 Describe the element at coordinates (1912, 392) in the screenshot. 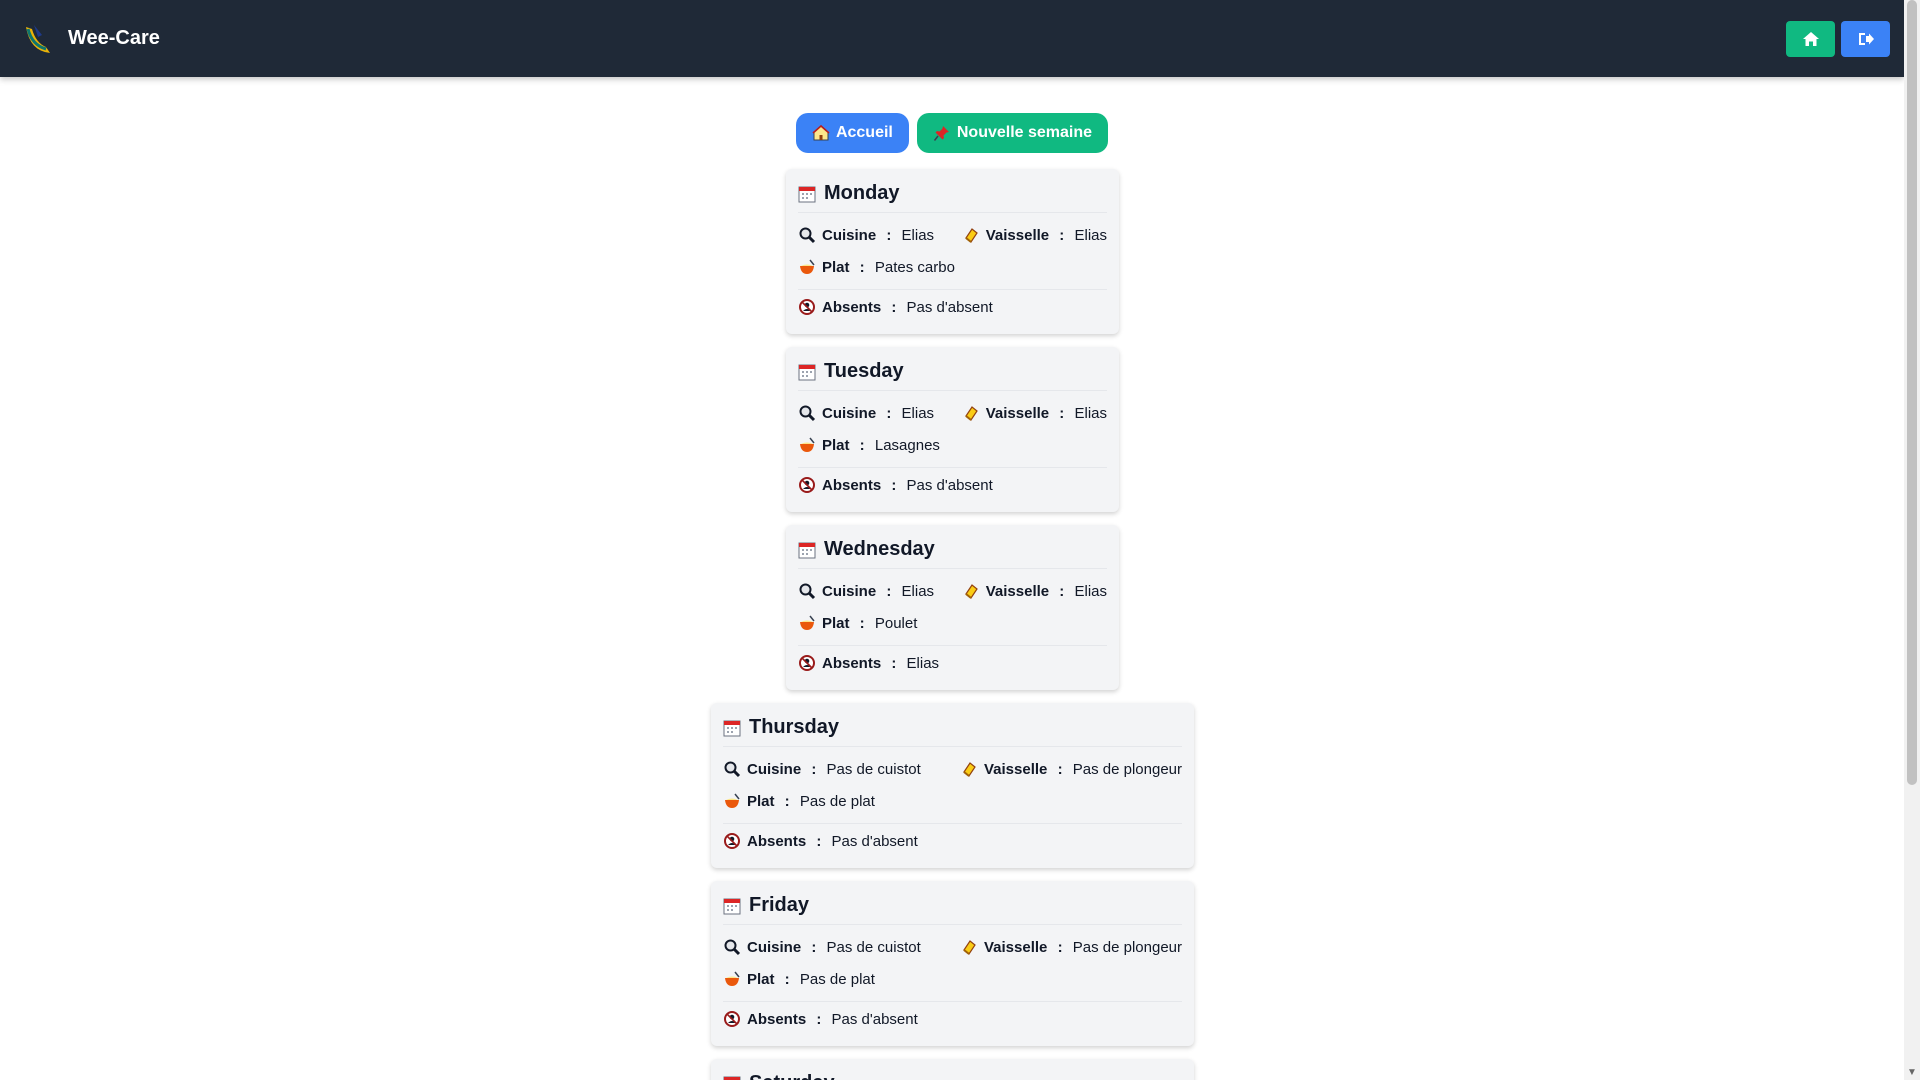

I see `scrollbar-thumb` at that location.